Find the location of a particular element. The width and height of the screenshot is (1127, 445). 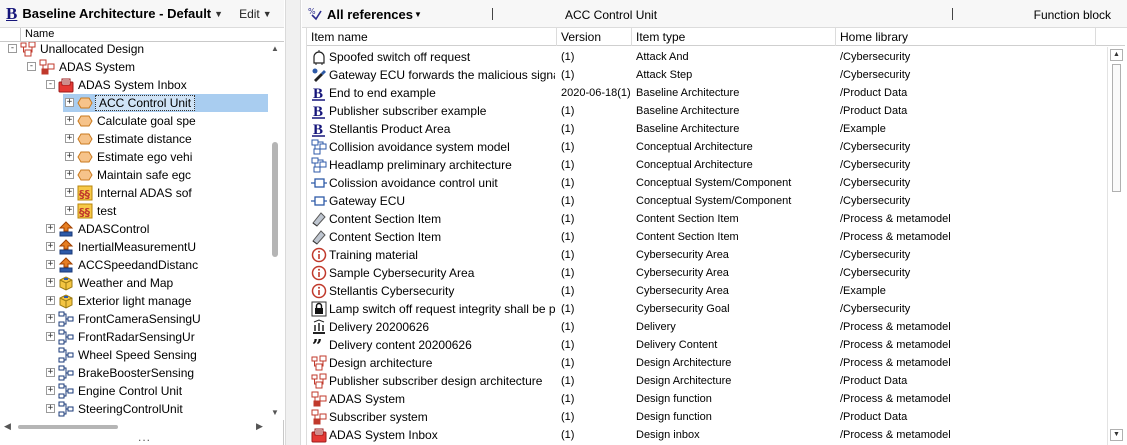

tree-item: + Calculate goal spe is located at coordinates (134, 121).